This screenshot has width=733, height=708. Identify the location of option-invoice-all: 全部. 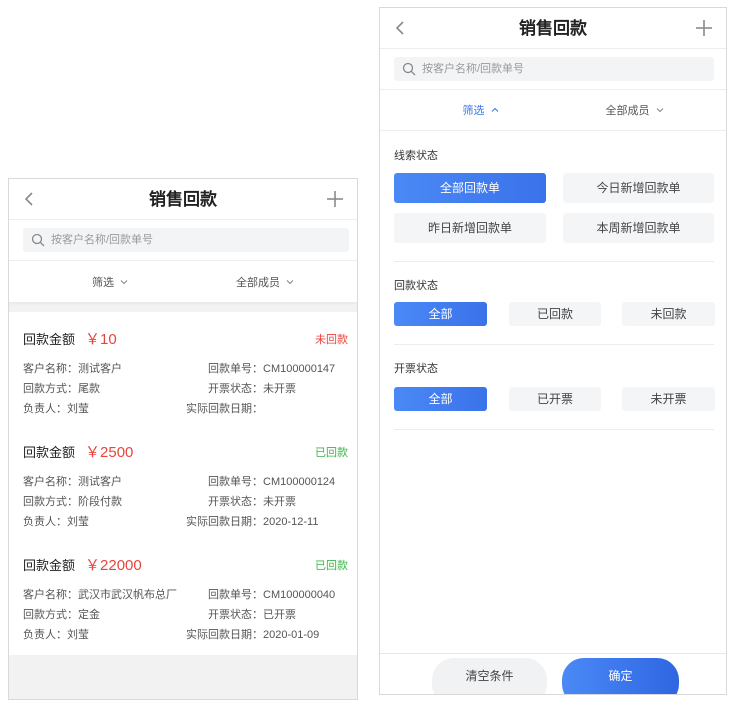
(440, 399).